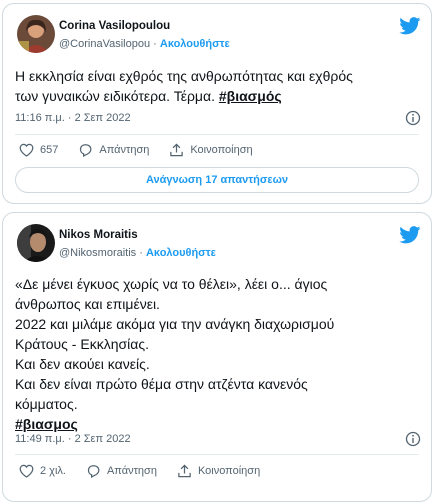 The image size is (435, 502). I want to click on user-name: Corina Vasilopoulou, so click(114, 26).